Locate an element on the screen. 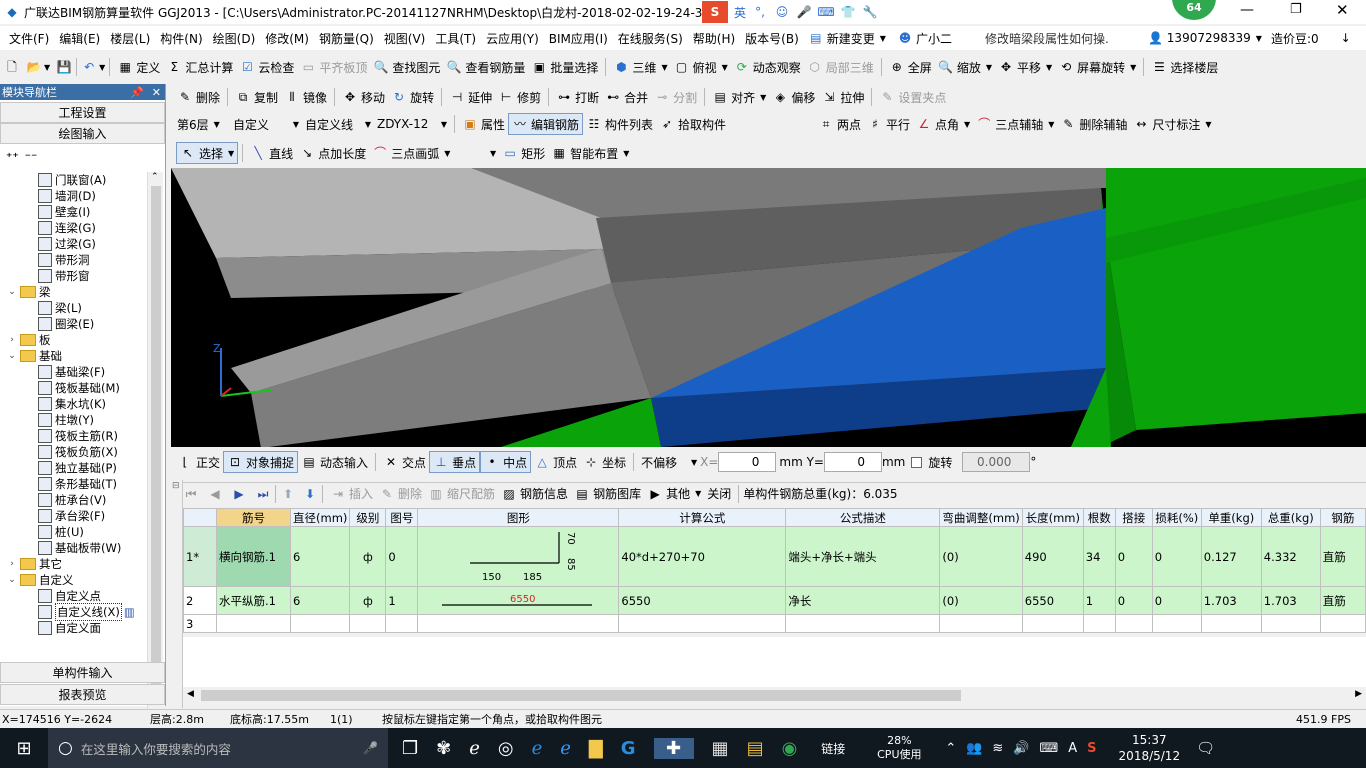  move-up-icon: ⬆ is located at coordinates (288, 494).